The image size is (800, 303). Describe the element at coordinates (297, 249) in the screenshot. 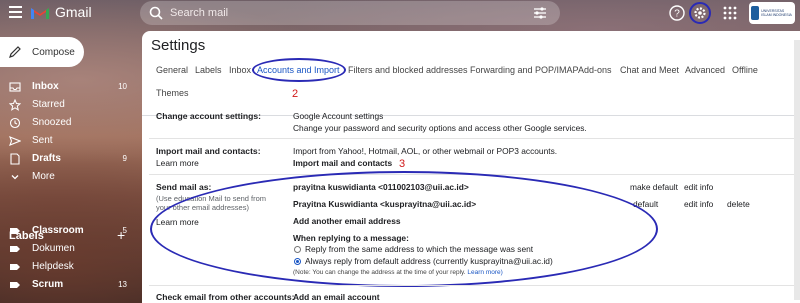

I see `reply-same-address-radio` at that location.